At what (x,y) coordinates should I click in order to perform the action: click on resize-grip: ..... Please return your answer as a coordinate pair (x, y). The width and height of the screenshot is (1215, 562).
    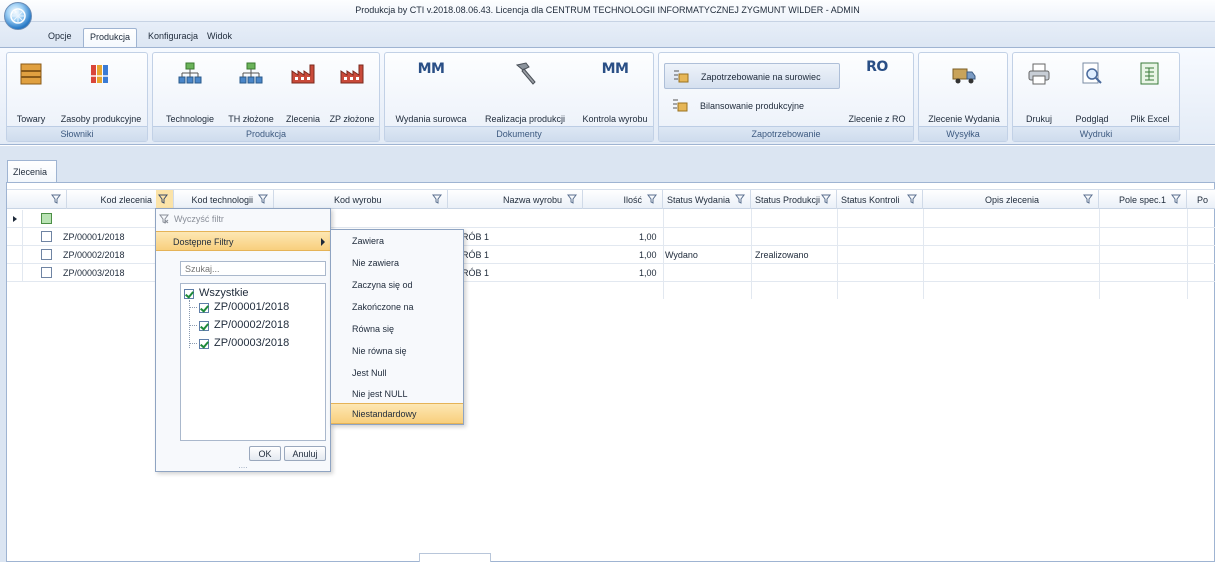
    Looking at the image, I should click on (243, 466).